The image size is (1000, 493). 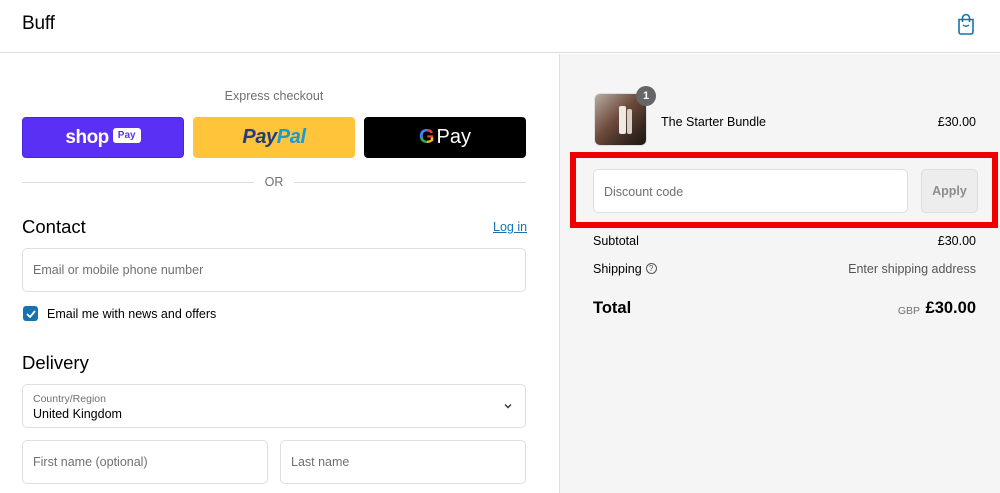 What do you see at coordinates (454, 137) in the screenshot?
I see `google-pay-label: Pay` at bounding box center [454, 137].